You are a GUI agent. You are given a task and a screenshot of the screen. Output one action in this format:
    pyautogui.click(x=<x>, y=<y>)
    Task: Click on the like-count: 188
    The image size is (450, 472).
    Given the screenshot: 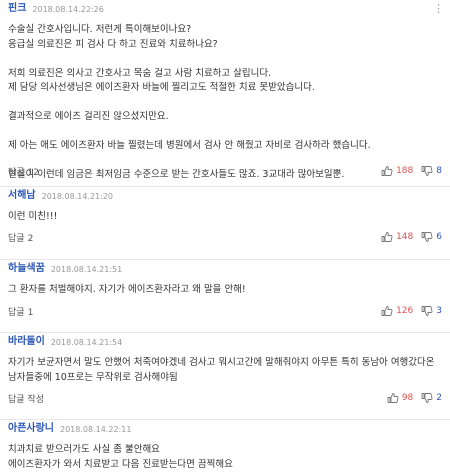 What is the action you would take?
    pyautogui.click(x=404, y=171)
    